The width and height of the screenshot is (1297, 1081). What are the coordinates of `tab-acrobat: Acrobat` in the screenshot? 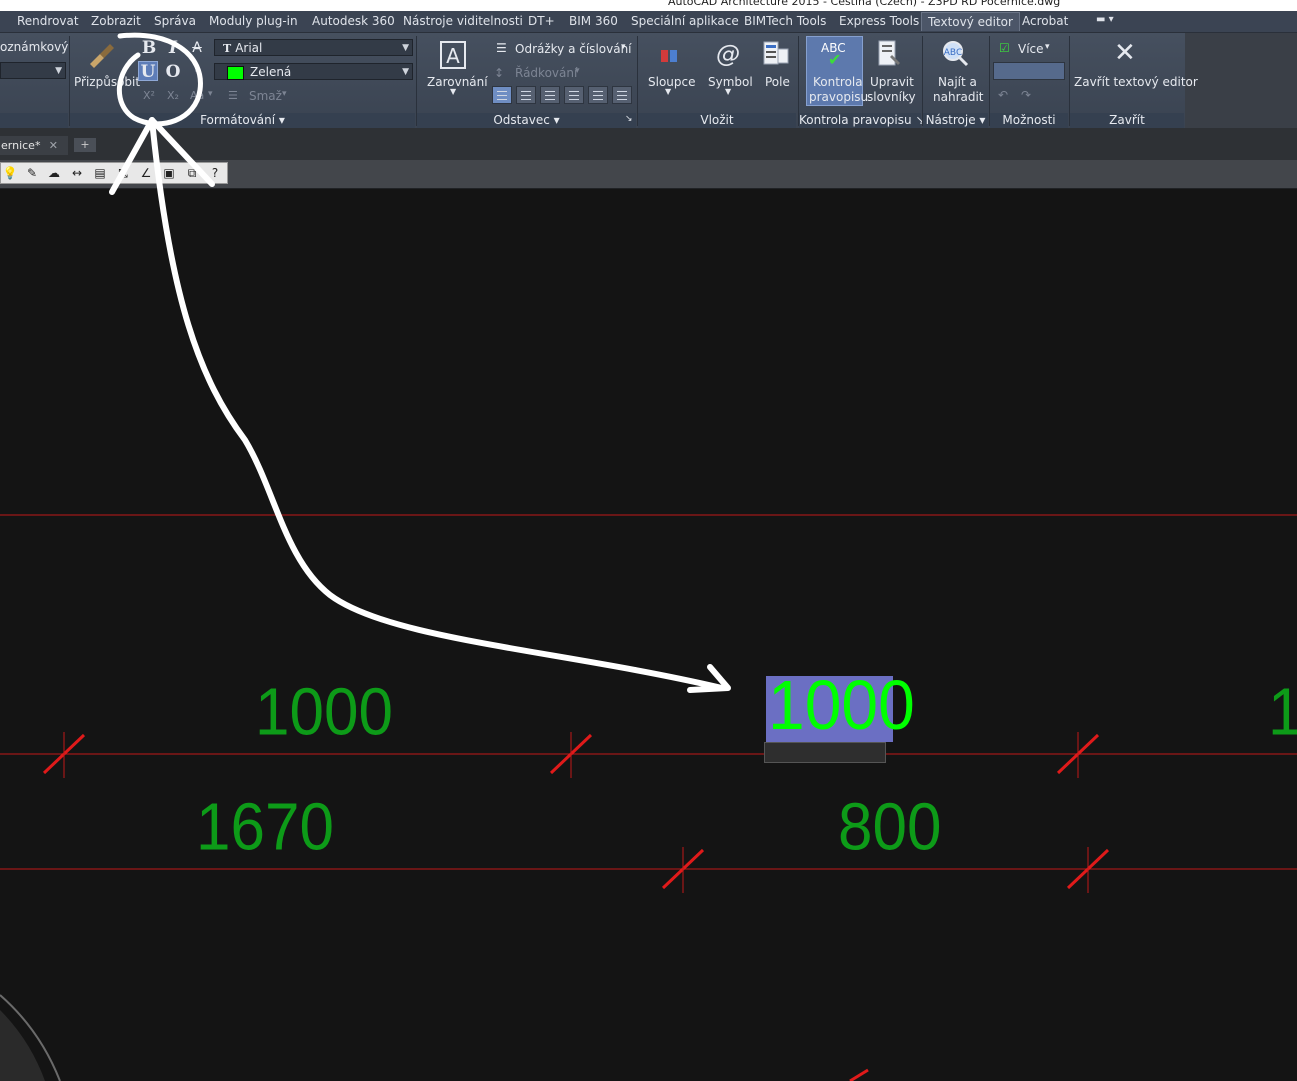 It's located at (1045, 21).